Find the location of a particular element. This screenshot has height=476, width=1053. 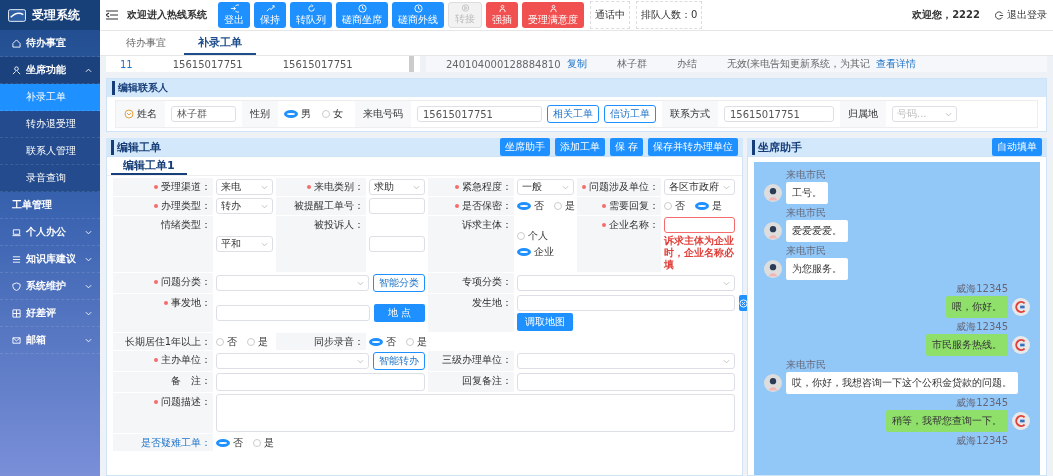

error-message: 诉求主体为企业时，企业名称必填 is located at coordinates (699, 253).